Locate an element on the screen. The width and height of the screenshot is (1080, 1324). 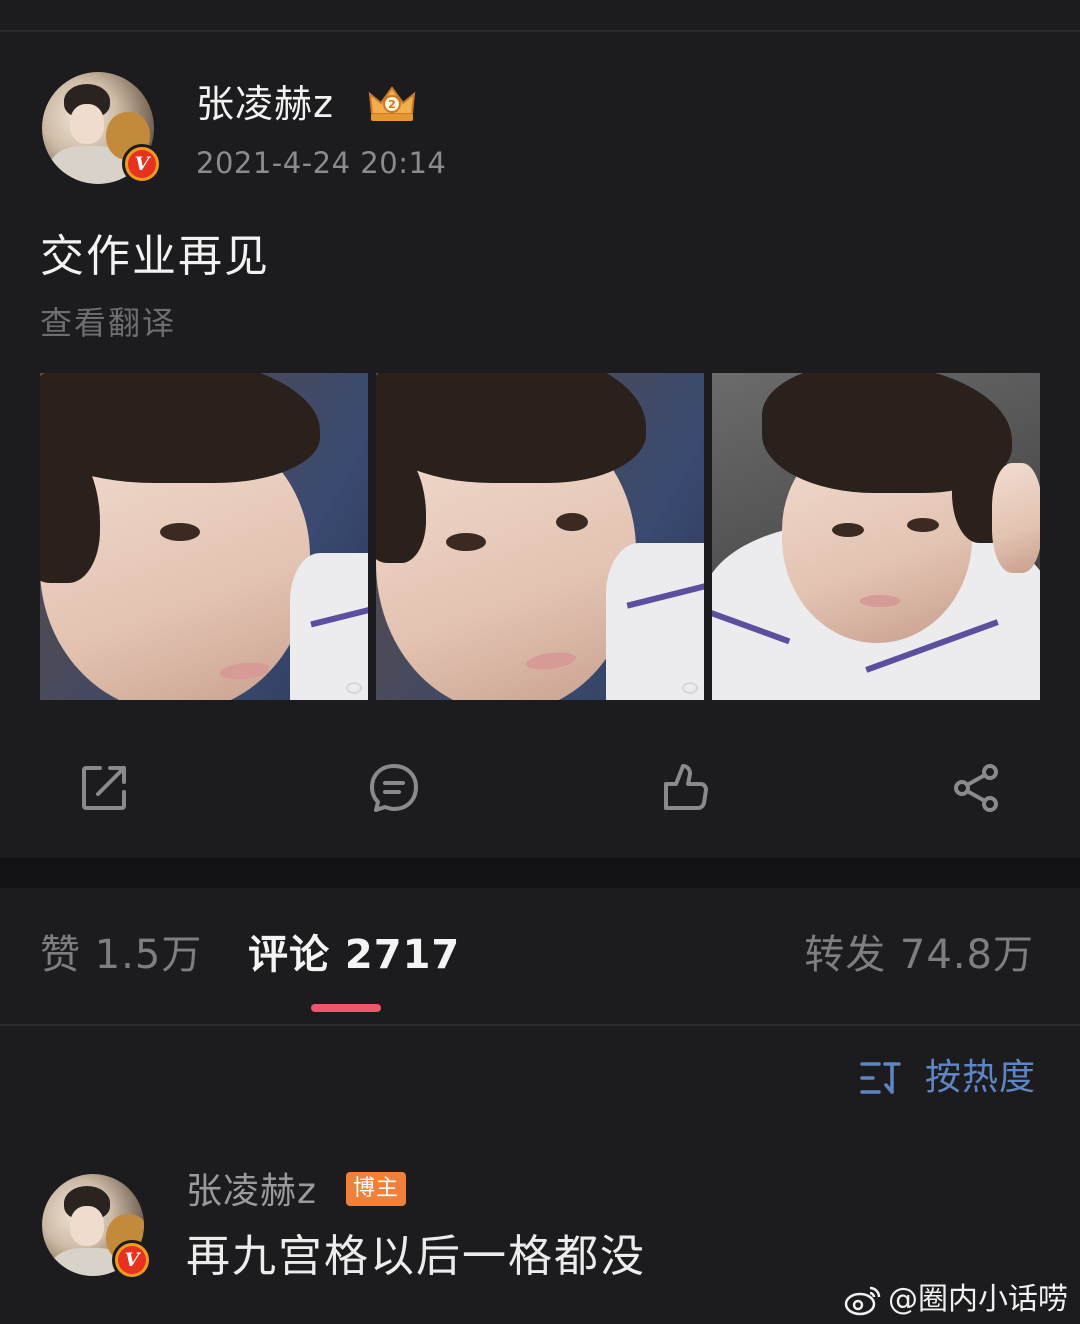
like-icon is located at coordinates (686, 787).